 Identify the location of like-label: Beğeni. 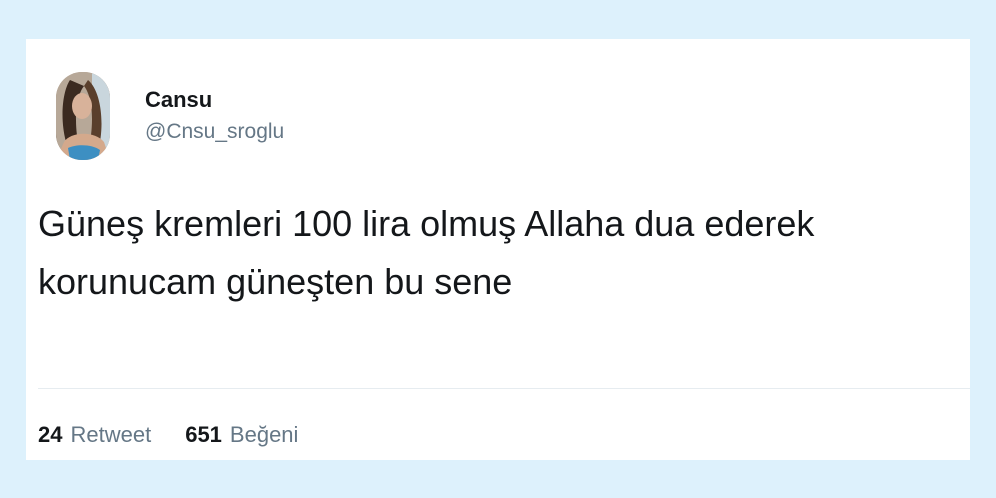
(264, 434).